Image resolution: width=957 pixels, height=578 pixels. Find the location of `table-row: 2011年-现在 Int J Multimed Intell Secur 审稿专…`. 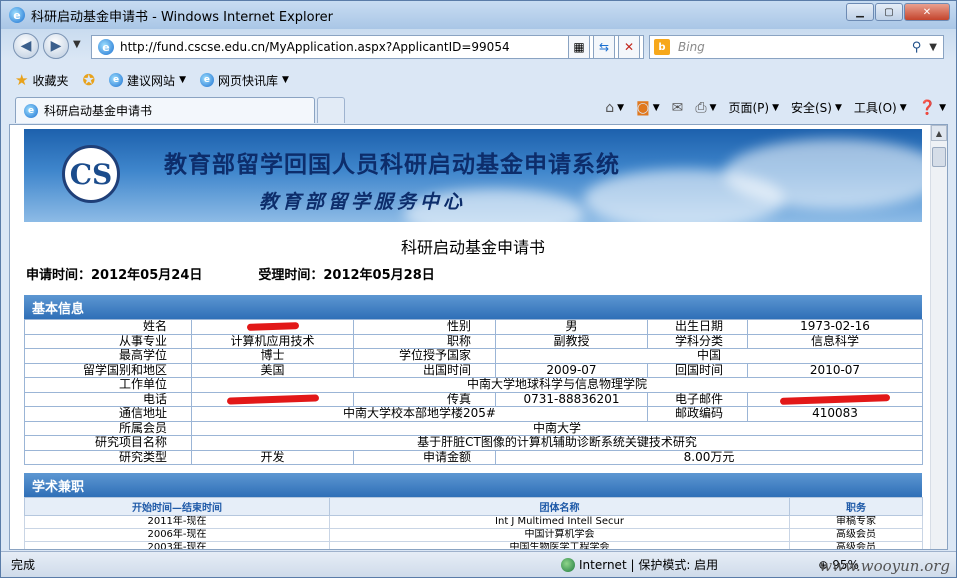

table-row: 2011年-现在 Int J Multimed Intell Secur 审稿专… is located at coordinates (473, 522).